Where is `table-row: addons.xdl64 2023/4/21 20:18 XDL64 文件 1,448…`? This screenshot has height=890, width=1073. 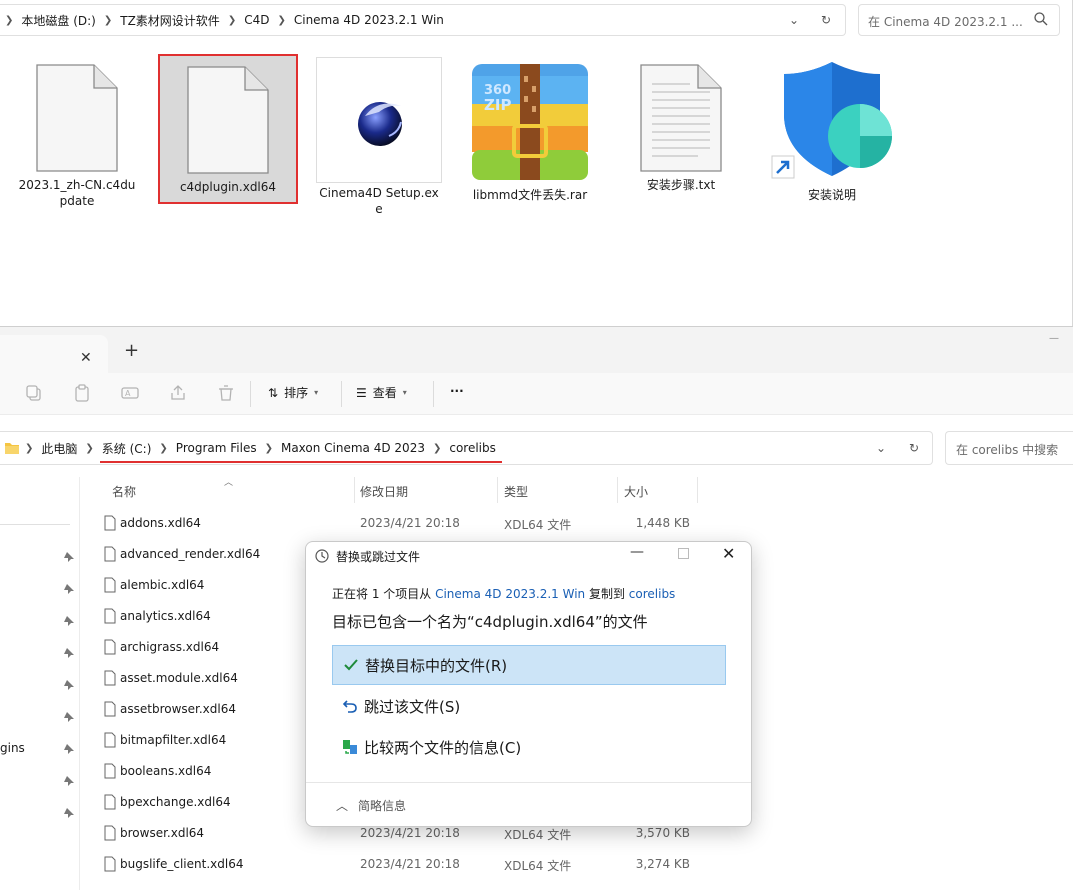
table-row: addons.xdl64 2023/4/21 20:18 XDL64 文件 1,448… is located at coordinates (410, 523).